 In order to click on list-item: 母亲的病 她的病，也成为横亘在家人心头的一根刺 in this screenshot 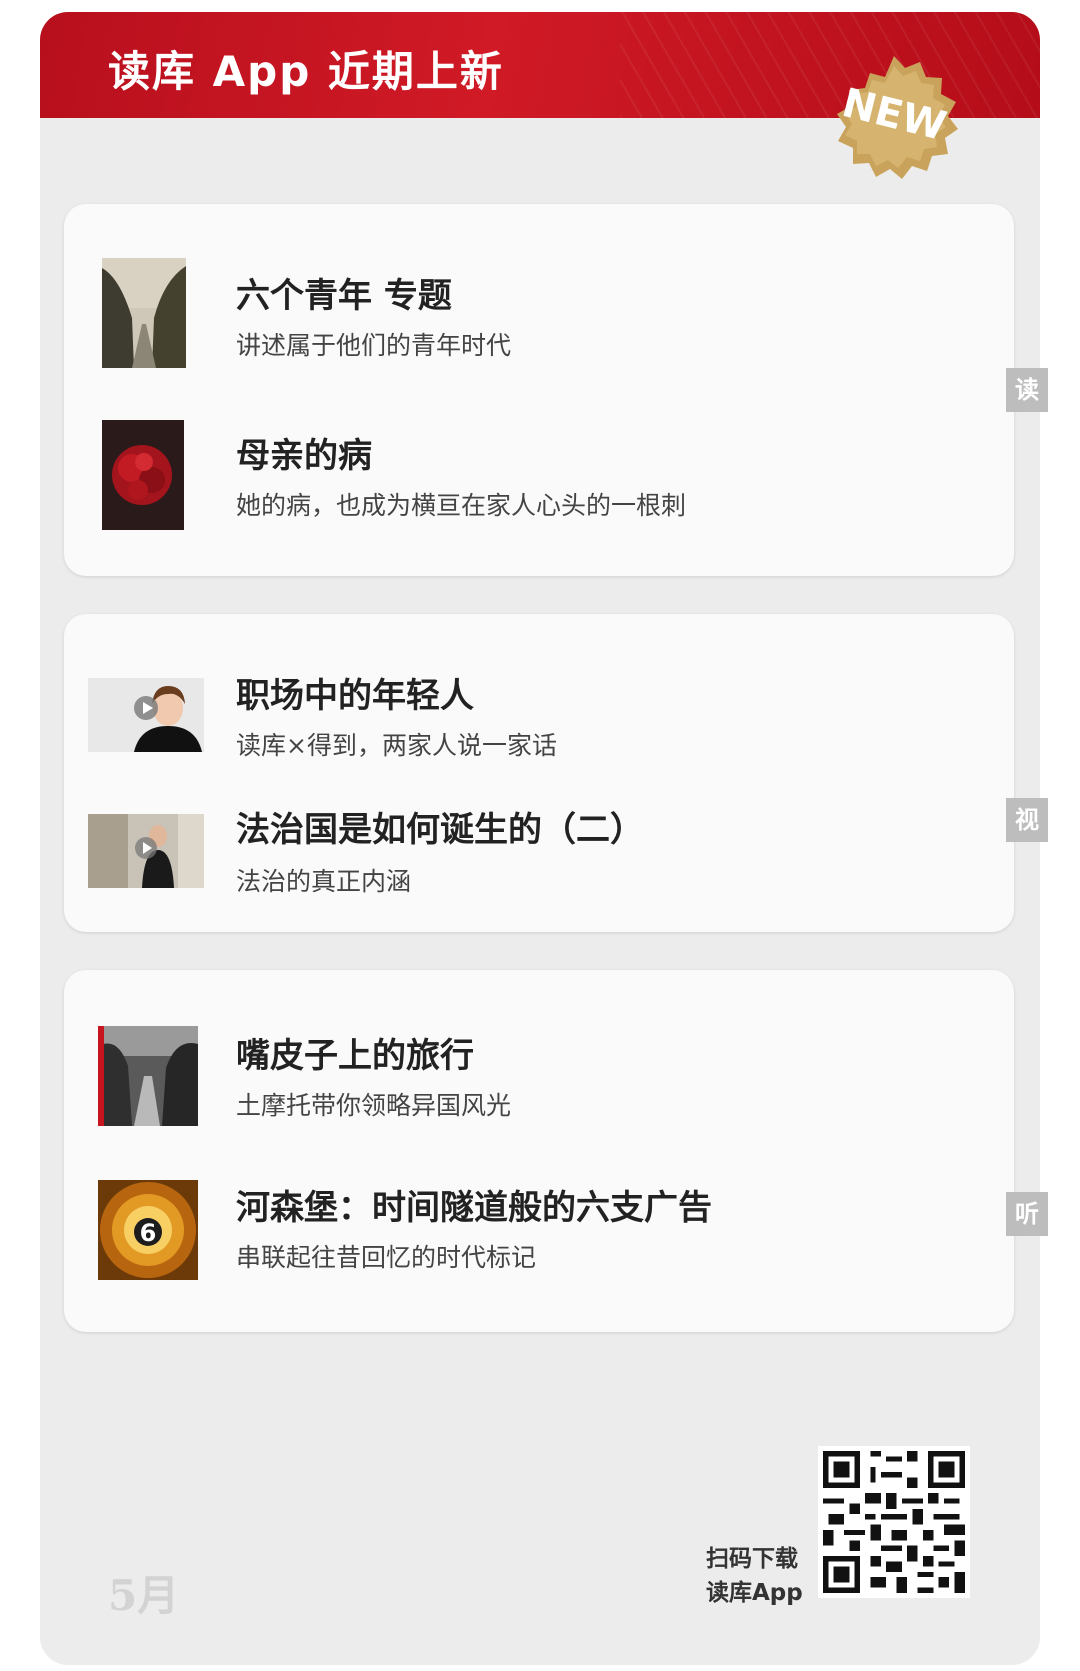, I will do `click(539, 474)`.